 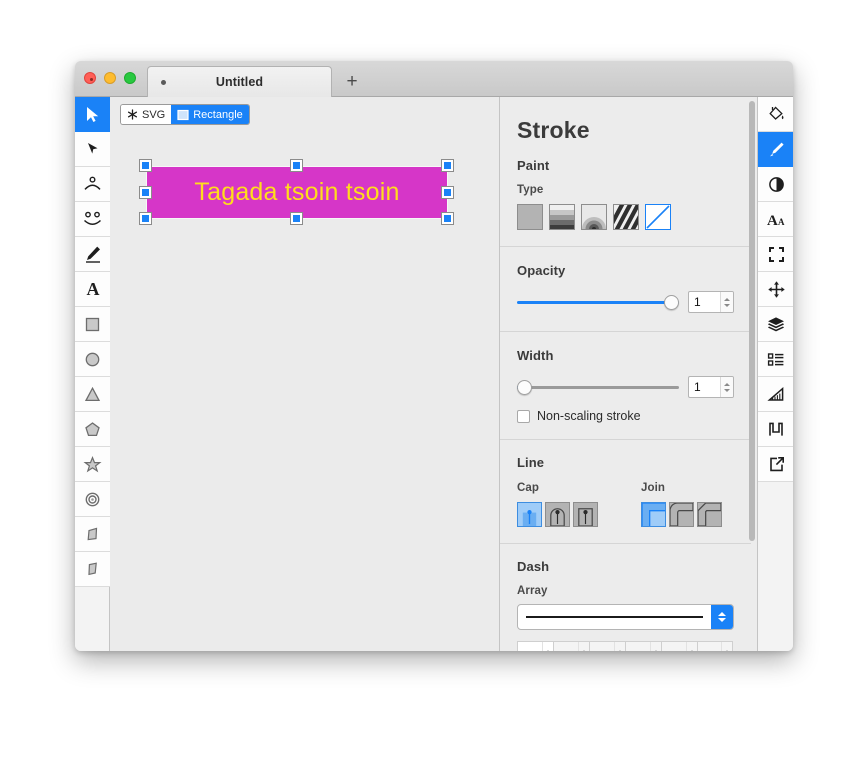 I want to click on dash-array-cells, so click(x=625, y=646).